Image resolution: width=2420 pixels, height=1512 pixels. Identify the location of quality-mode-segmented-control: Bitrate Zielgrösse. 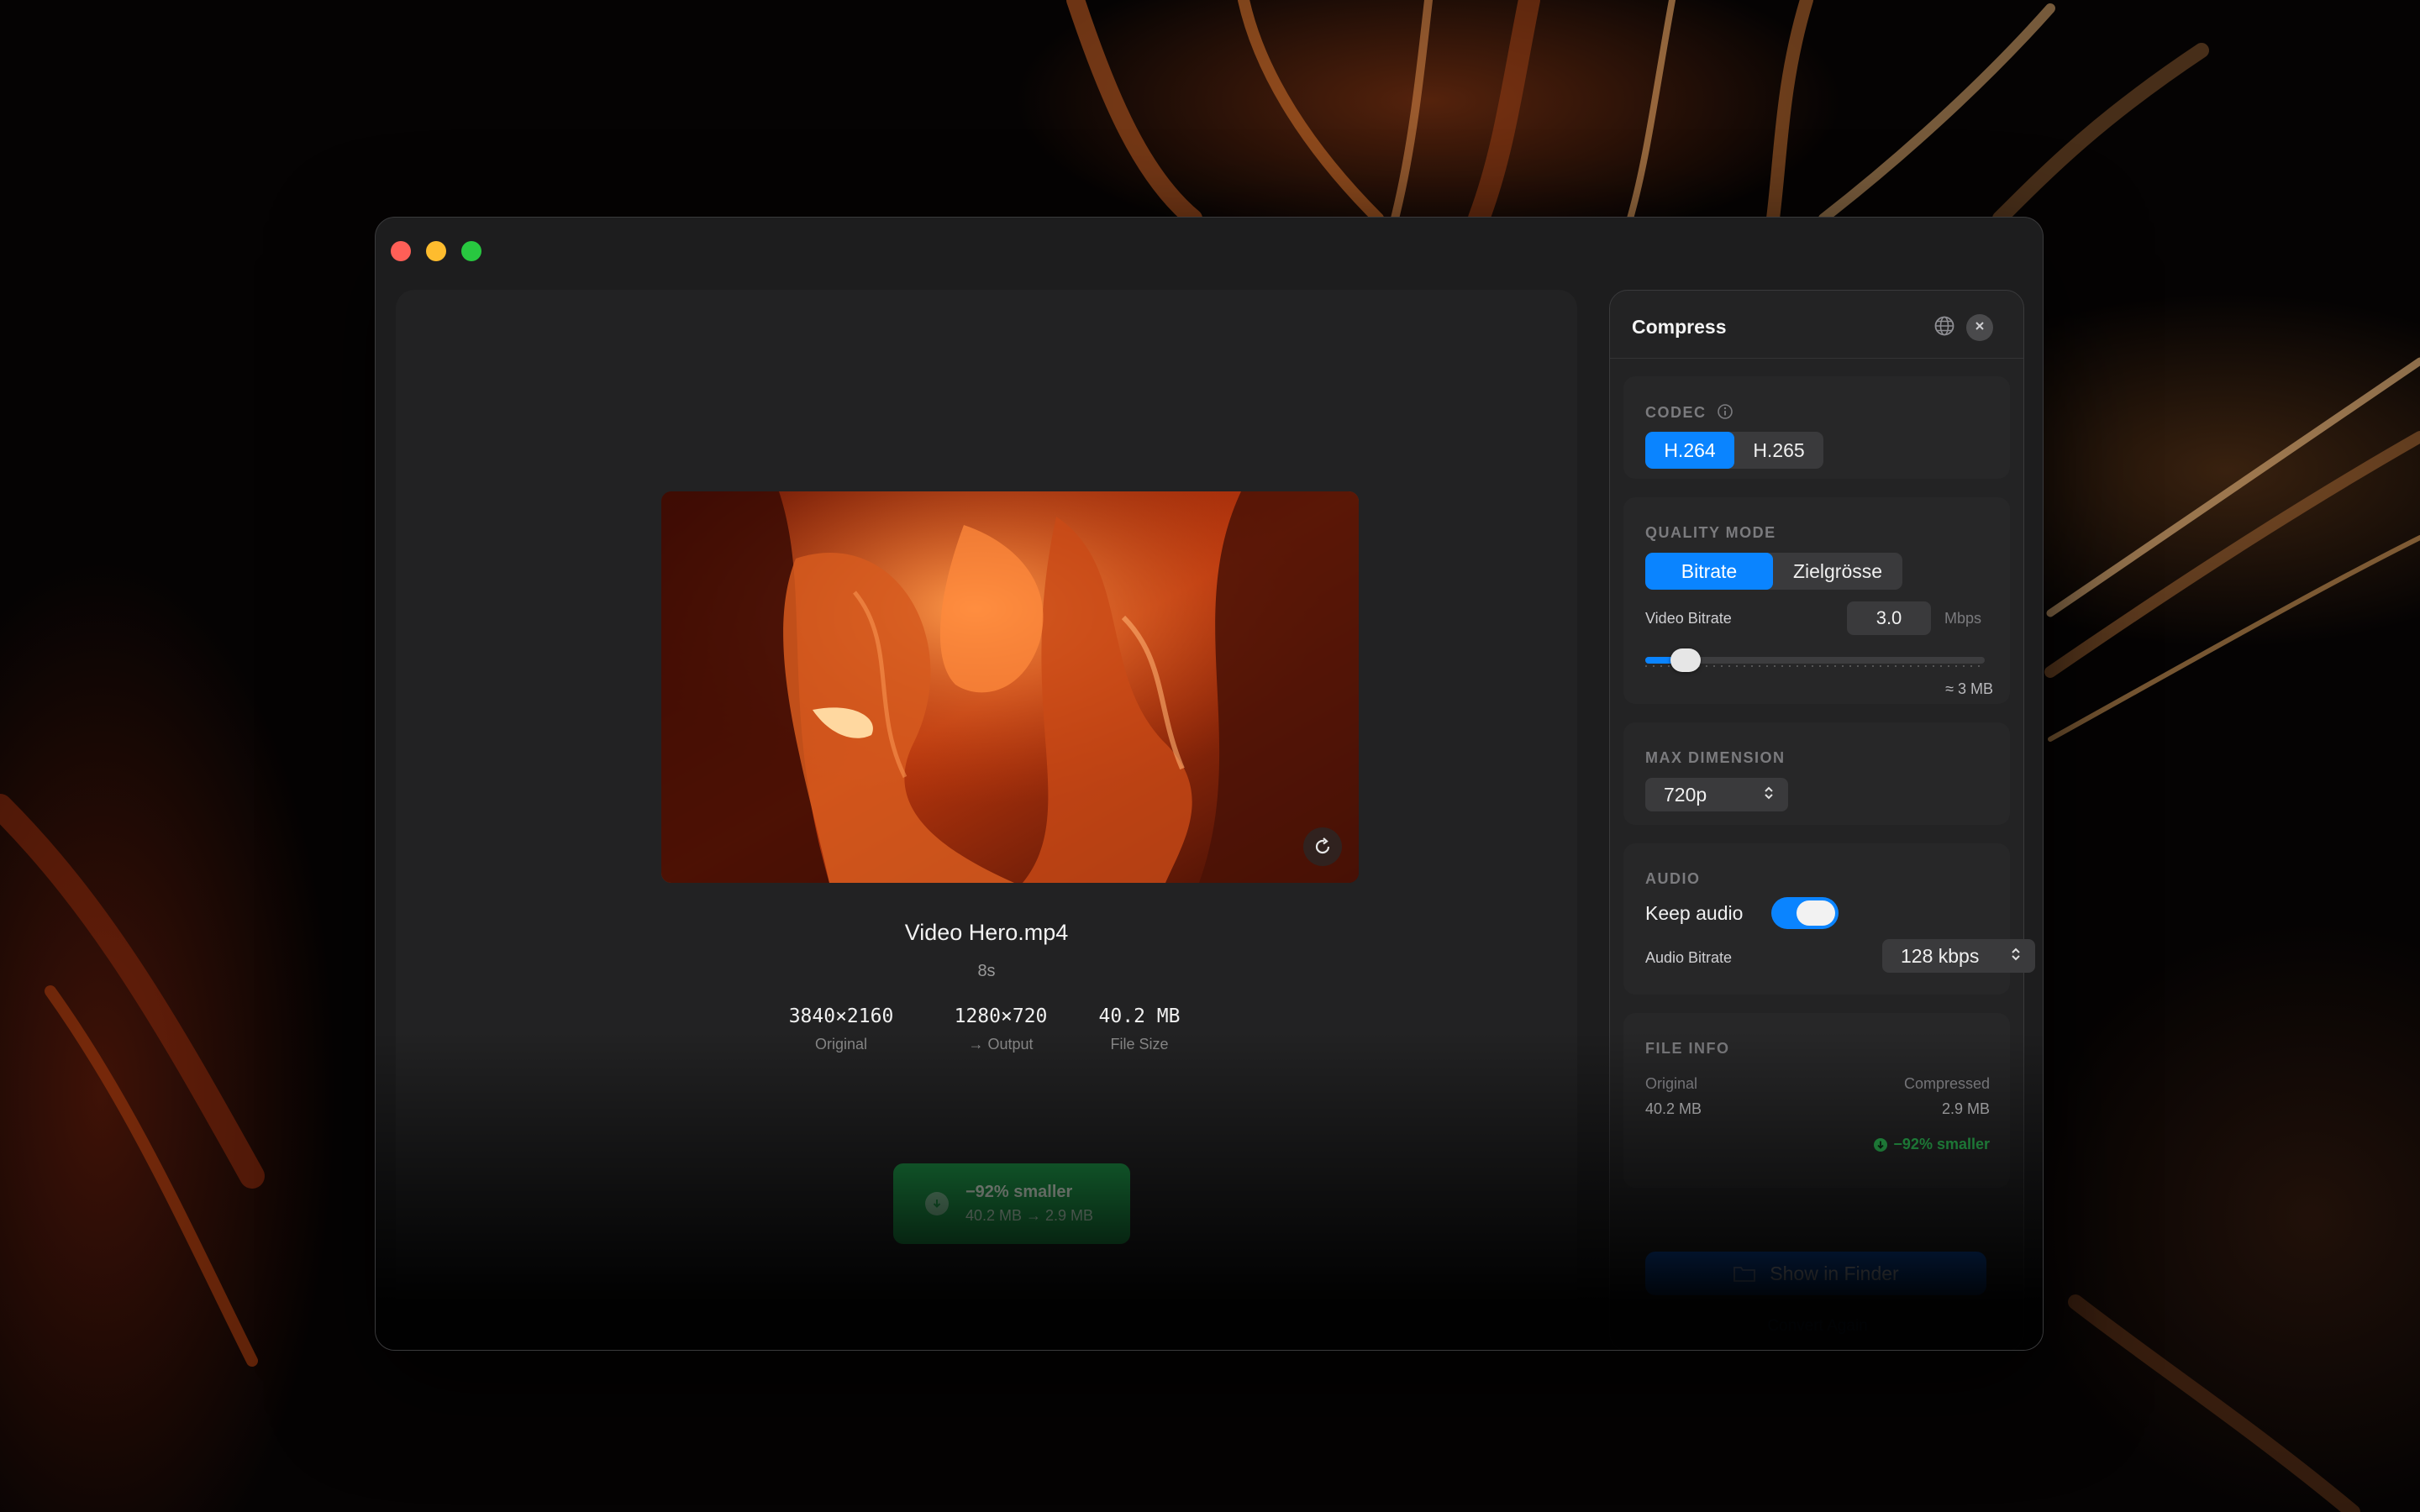
(1773, 571).